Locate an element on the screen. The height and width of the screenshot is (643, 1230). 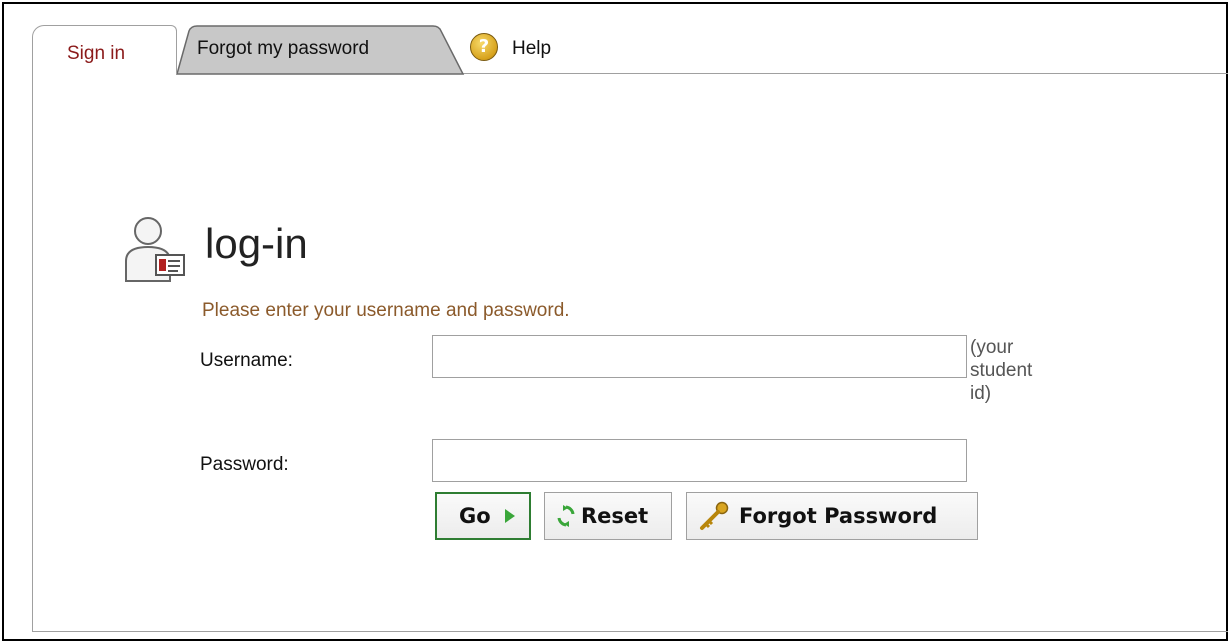
go-button: Go is located at coordinates (483, 516).